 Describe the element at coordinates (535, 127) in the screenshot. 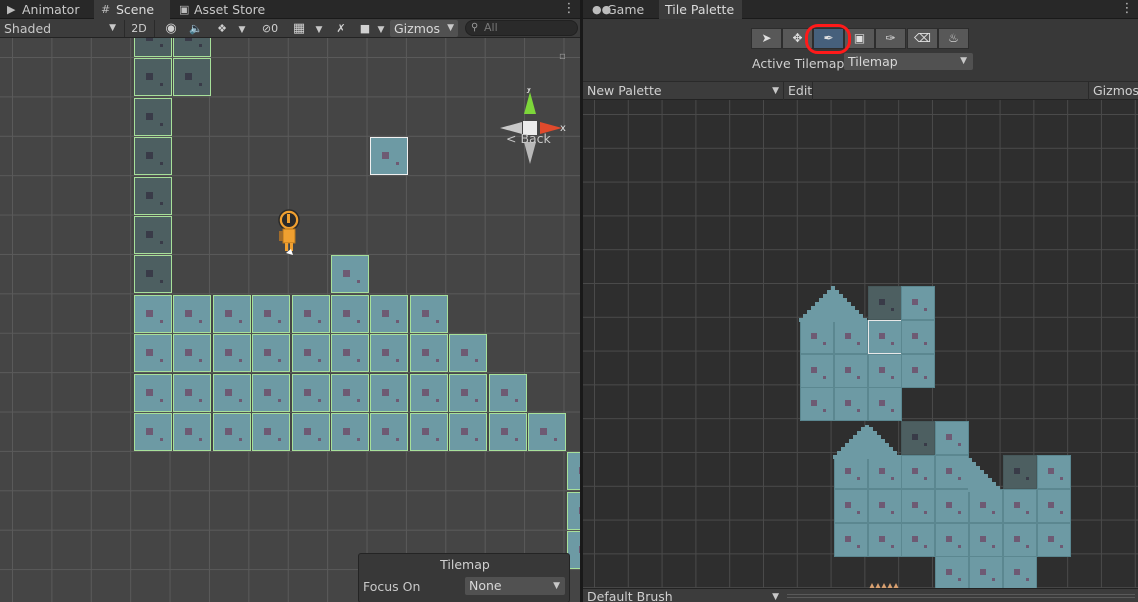

I see `orientation-gizmo: y x` at that location.